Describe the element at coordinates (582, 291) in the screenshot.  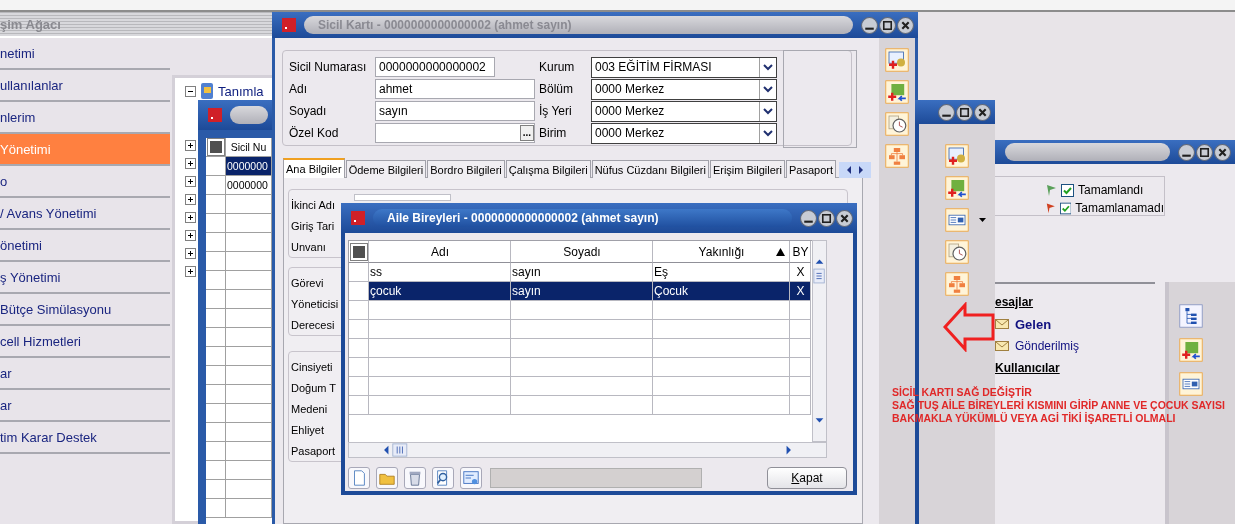
I see `table-cell: sayın` at that location.